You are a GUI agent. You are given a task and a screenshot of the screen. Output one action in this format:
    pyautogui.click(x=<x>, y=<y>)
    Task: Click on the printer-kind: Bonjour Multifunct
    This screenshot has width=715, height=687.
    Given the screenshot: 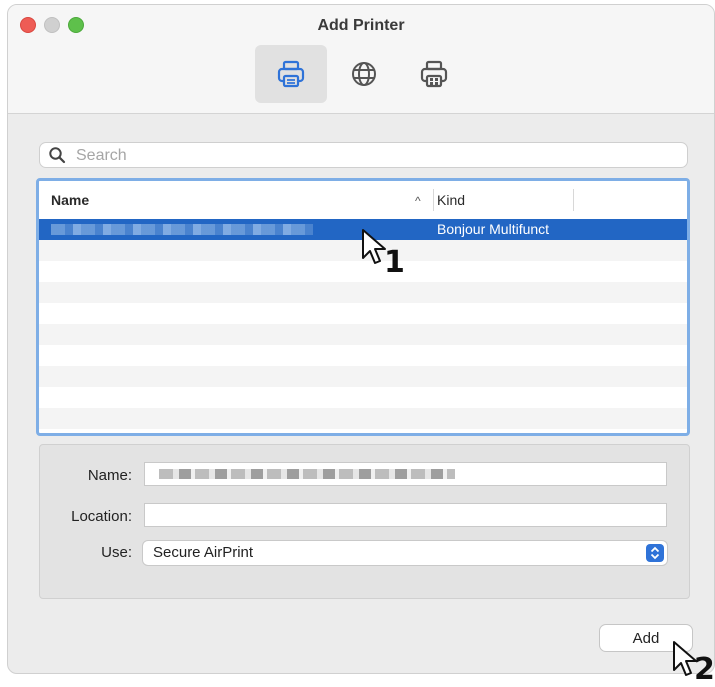 What is the action you would take?
    pyautogui.click(x=493, y=229)
    